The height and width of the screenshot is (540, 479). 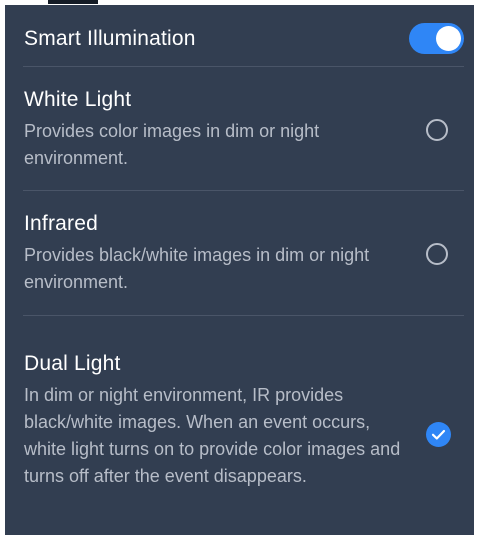 What do you see at coordinates (239, 36) in the screenshot?
I see `smart-illumination-row: Smart Illumination` at bounding box center [239, 36].